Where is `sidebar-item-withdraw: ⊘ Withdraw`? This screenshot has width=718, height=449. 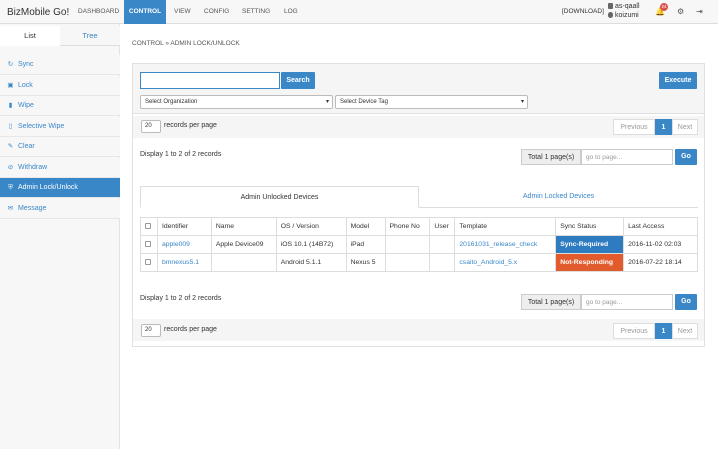 sidebar-item-withdraw: ⊘ Withdraw is located at coordinates (60, 168).